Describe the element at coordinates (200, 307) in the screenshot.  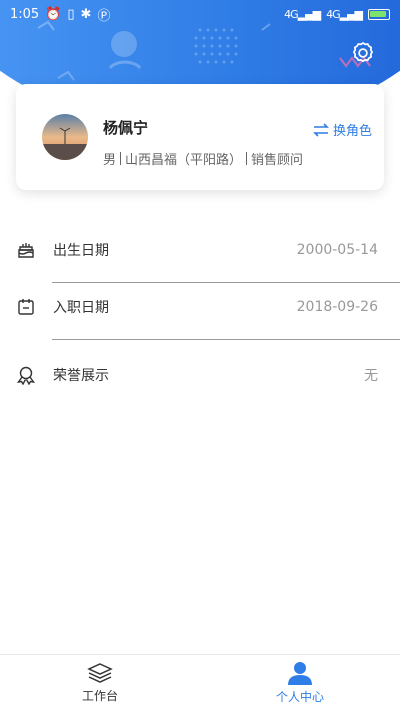
I see `hire-date-row: 入职日期 2018-09-26` at that location.